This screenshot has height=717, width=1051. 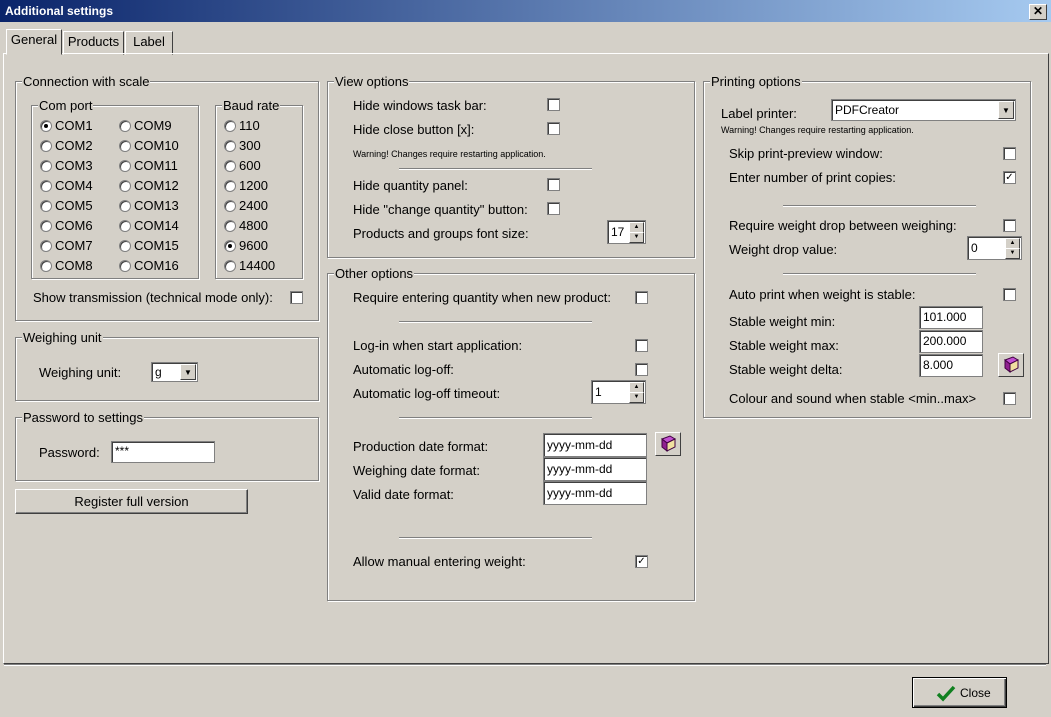 What do you see at coordinates (923, 110) in the screenshot?
I see `label-printer-select: PDFCreator ▼` at bounding box center [923, 110].